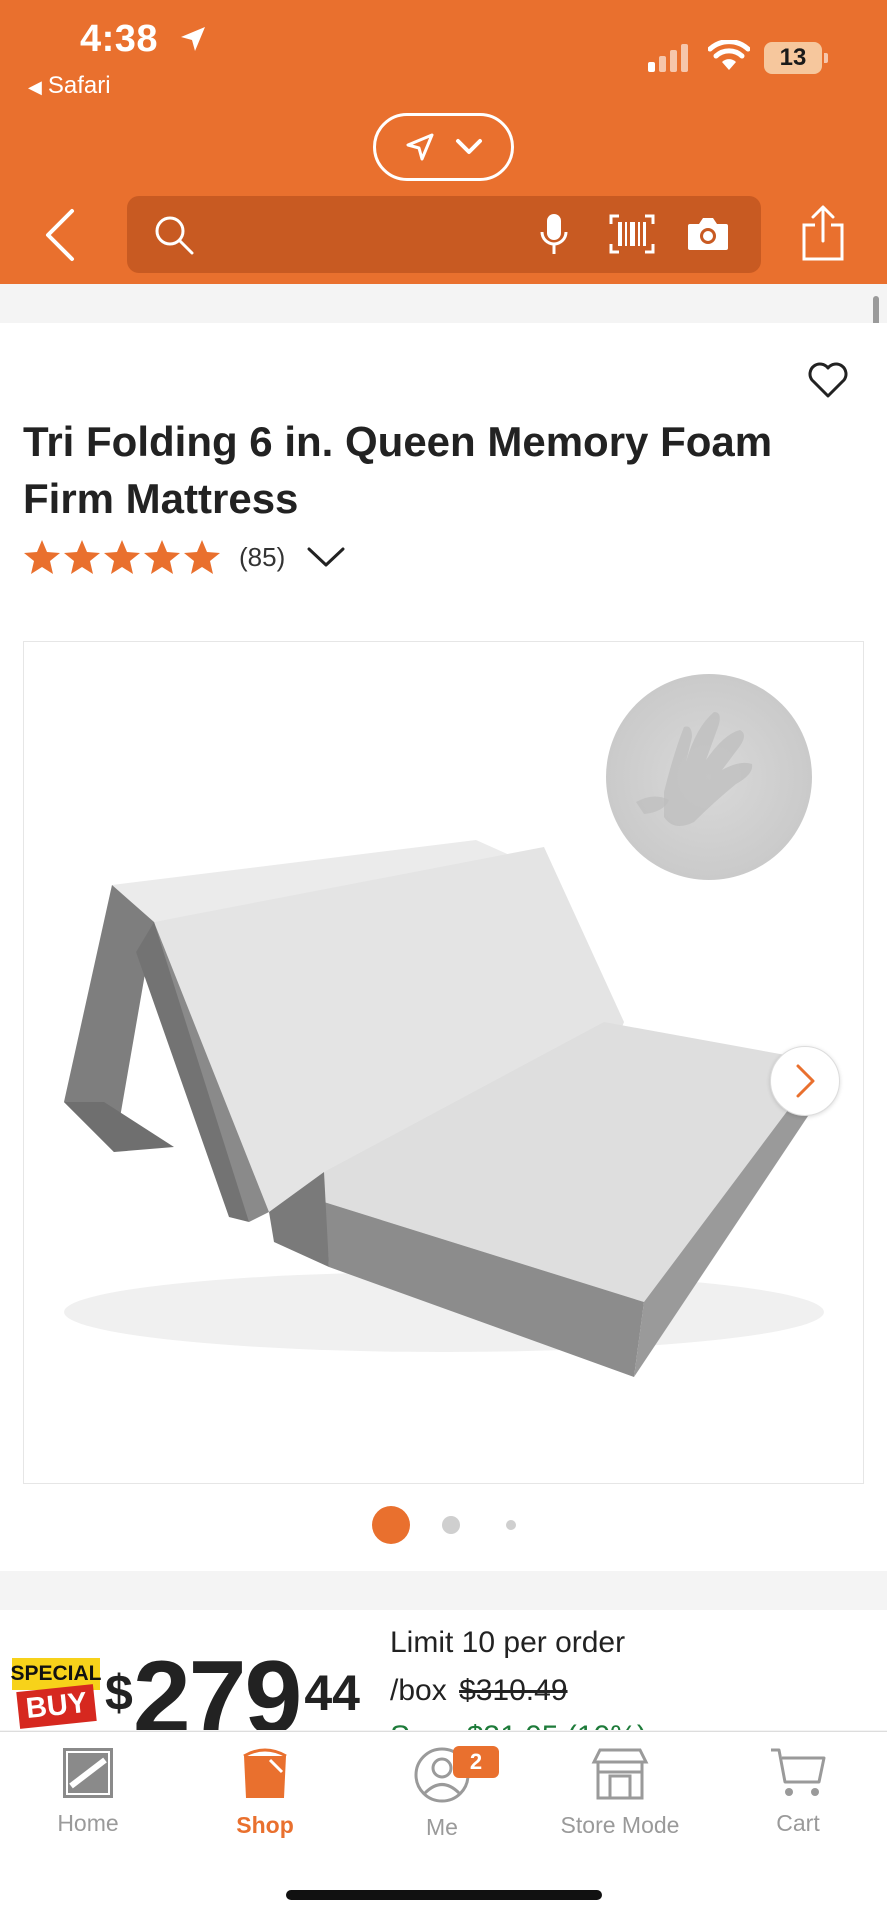 This screenshot has width=887, height=1920. Describe the element at coordinates (796, 58) in the screenshot. I see `battery-indicator: 13` at that location.